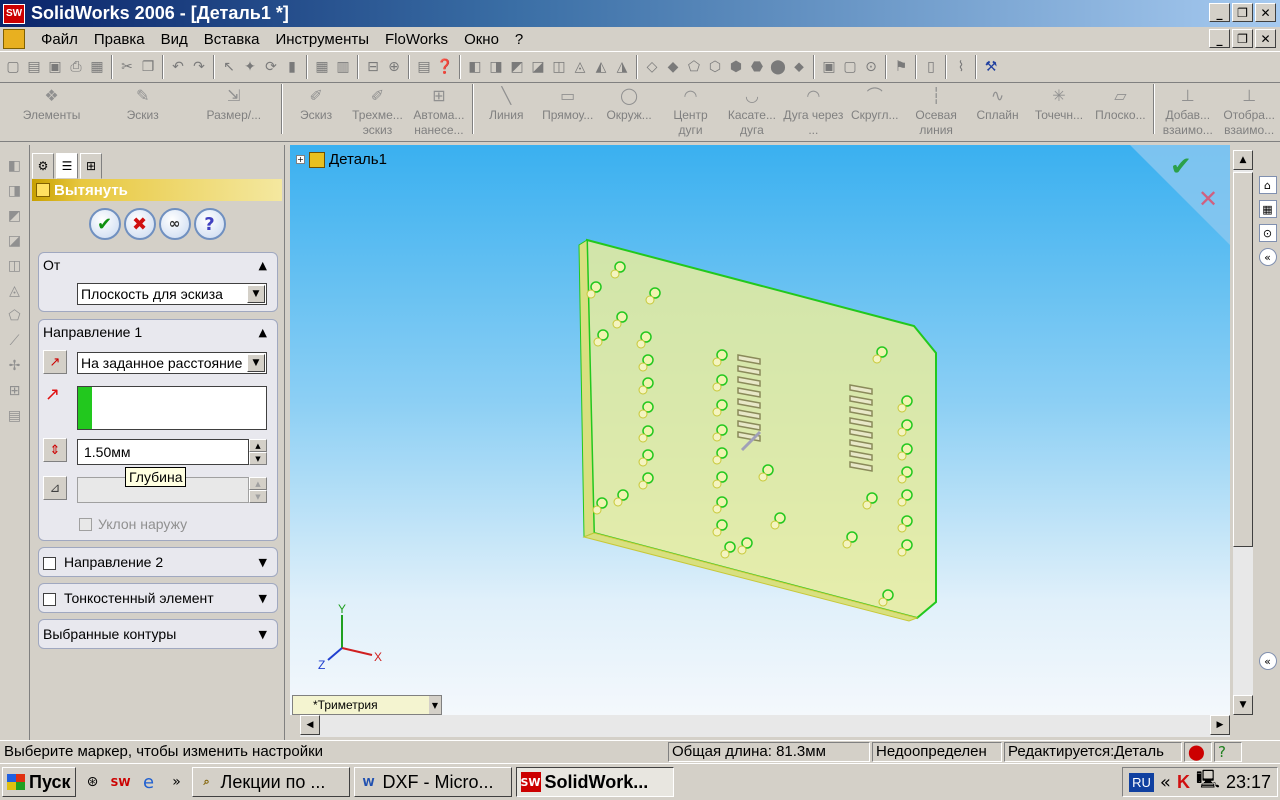 This screenshot has width=1280, height=800. Describe the element at coordinates (1267, 661) in the screenshot. I see `expand-pane-icon: «` at that location.